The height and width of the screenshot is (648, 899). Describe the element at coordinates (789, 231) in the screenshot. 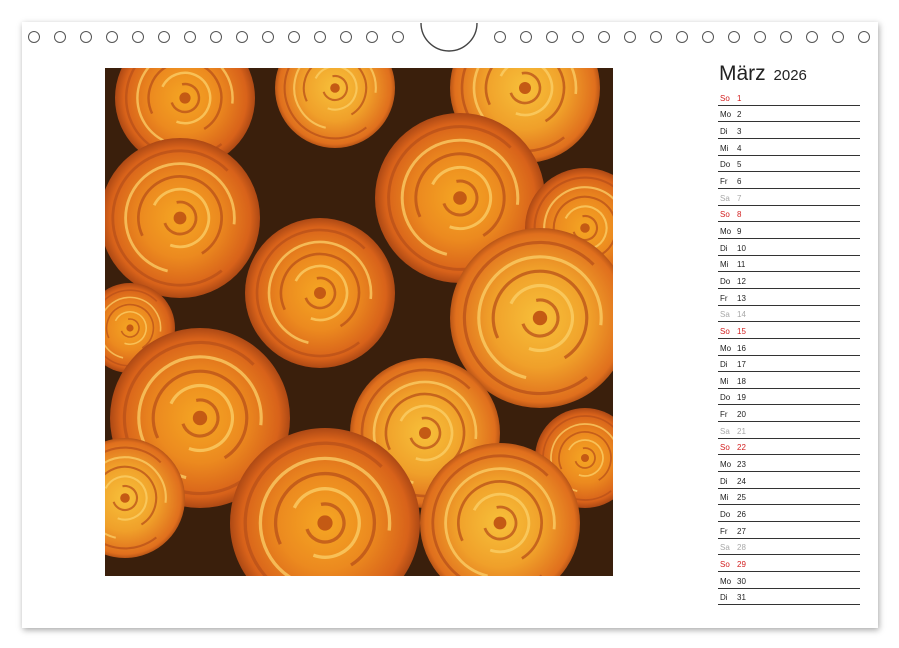

I see `day-row: Mo 9` at that location.